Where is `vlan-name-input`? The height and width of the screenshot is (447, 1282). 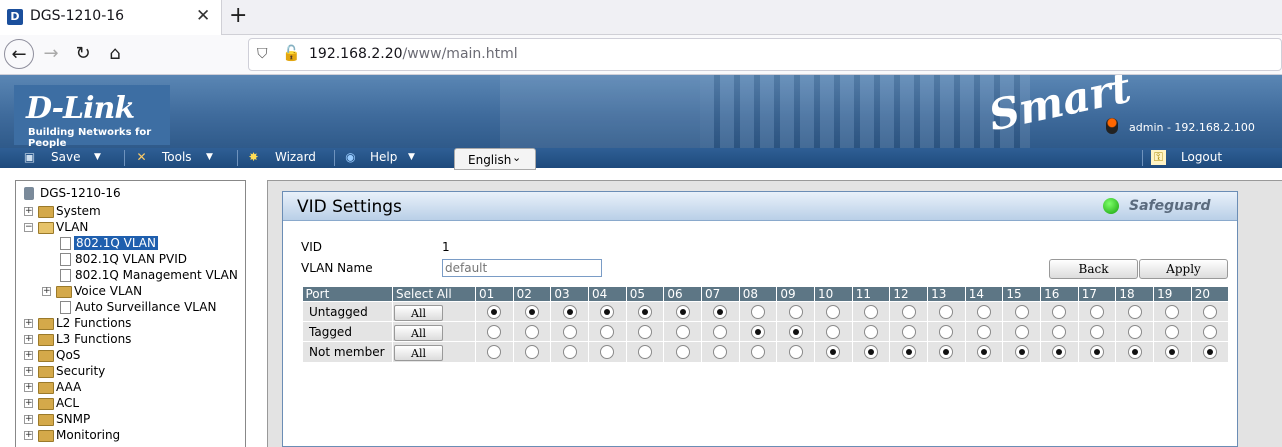
vlan-name-input is located at coordinates (522, 268).